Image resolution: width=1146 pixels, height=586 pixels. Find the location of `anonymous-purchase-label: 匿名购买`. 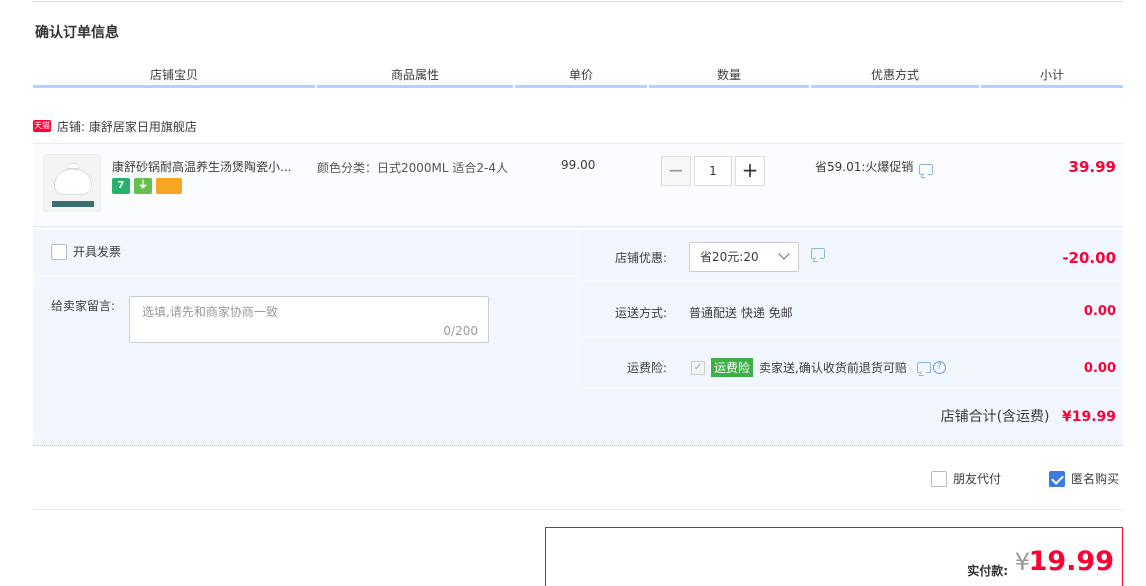

anonymous-purchase-label: 匿名购买 is located at coordinates (1095, 479).